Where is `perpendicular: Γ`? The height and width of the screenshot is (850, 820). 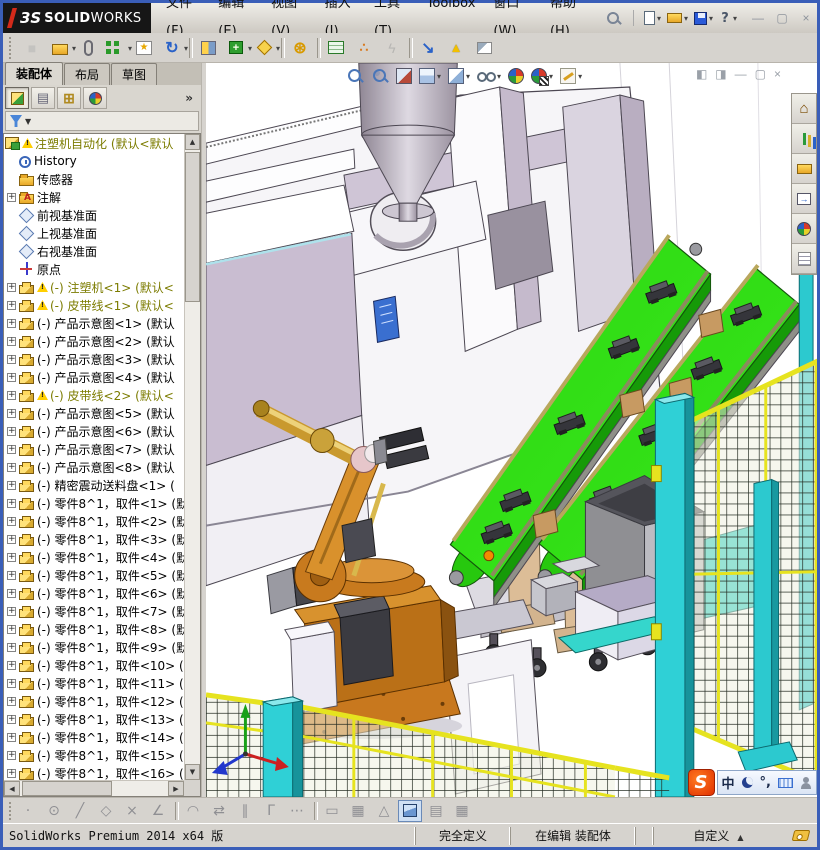
perpendicular: Γ is located at coordinates (271, 811).